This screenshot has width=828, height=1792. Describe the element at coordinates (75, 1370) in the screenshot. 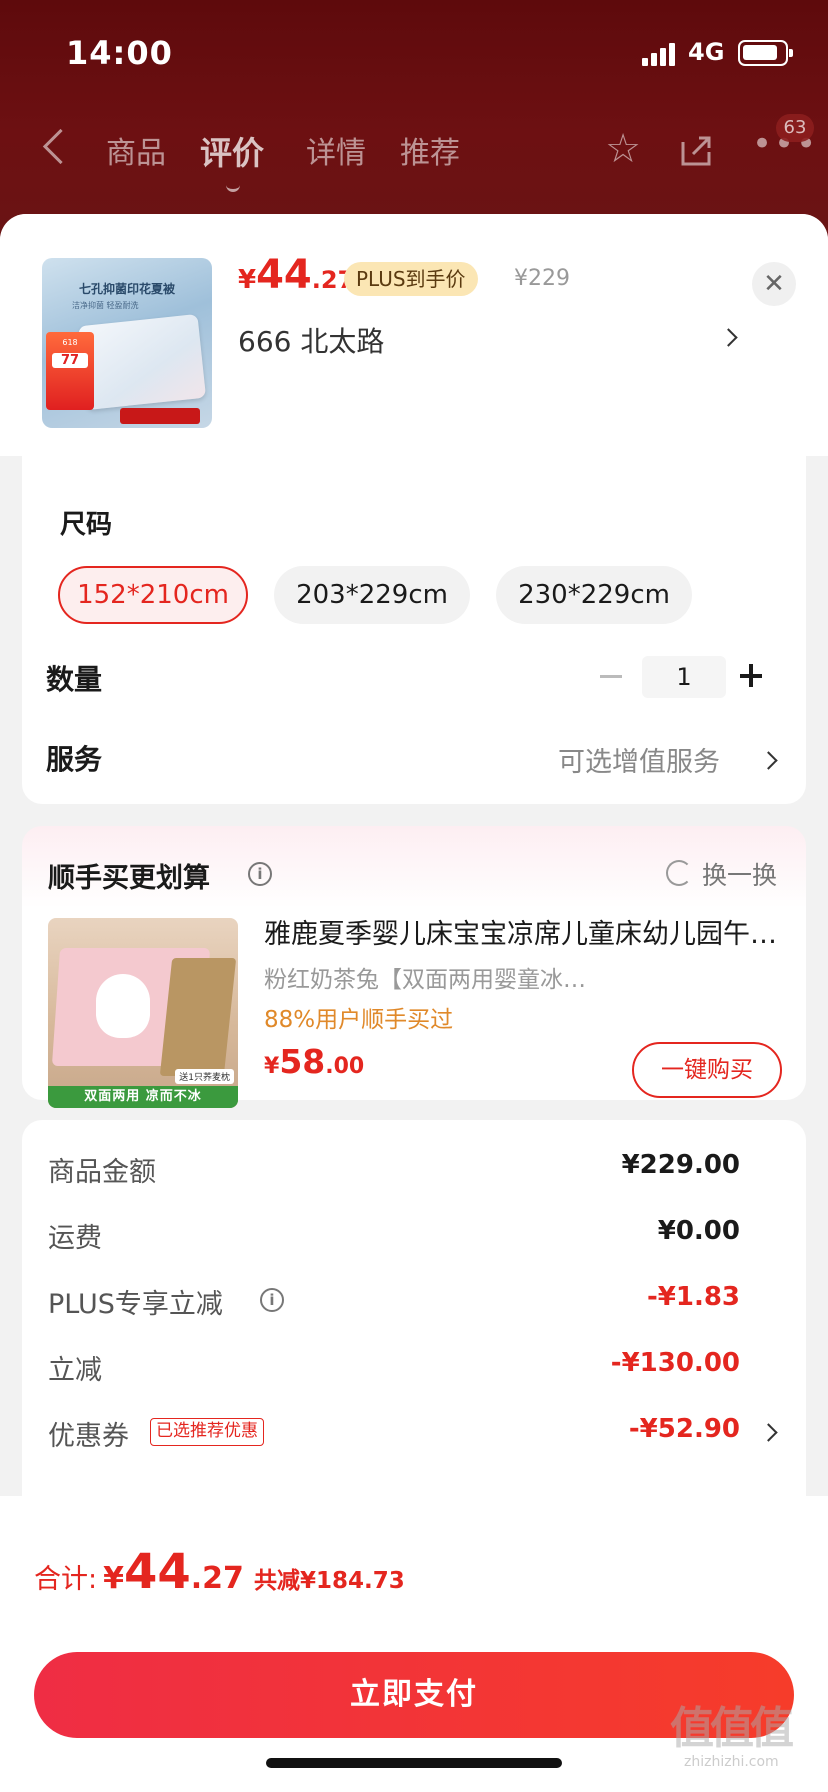

I see `summary-label: 立减` at that location.